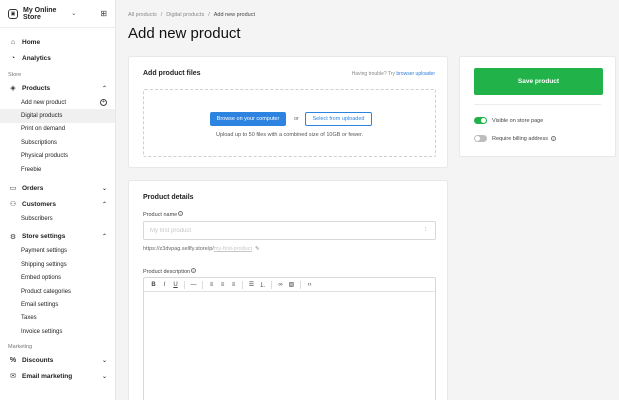 The image size is (619, 400). What do you see at coordinates (415, 74) in the screenshot?
I see `browser-uploader-link: browser uploader` at bounding box center [415, 74].